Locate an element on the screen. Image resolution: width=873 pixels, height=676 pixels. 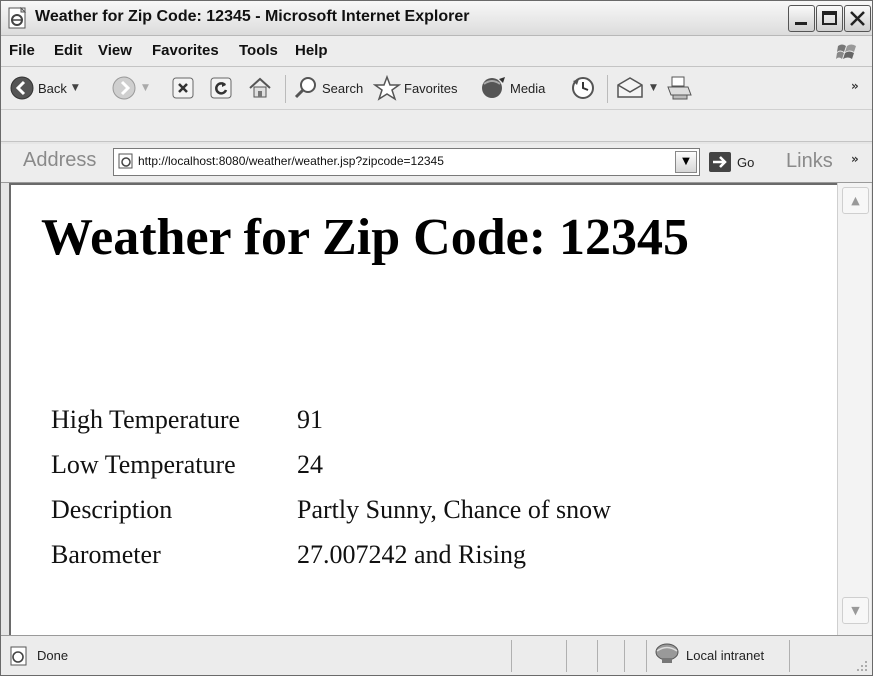
search-icon is located at coordinates (305, 88).